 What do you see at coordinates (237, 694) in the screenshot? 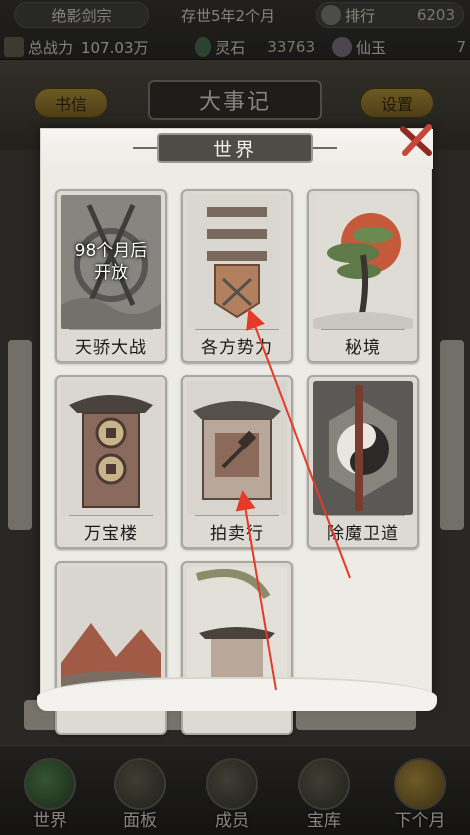
I see `modal-cloud-bottom` at bounding box center [237, 694].